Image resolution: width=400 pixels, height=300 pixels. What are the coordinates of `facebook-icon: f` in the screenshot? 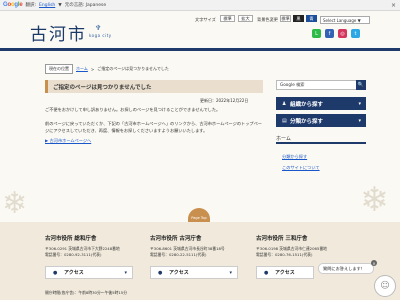 It's located at (329, 33).